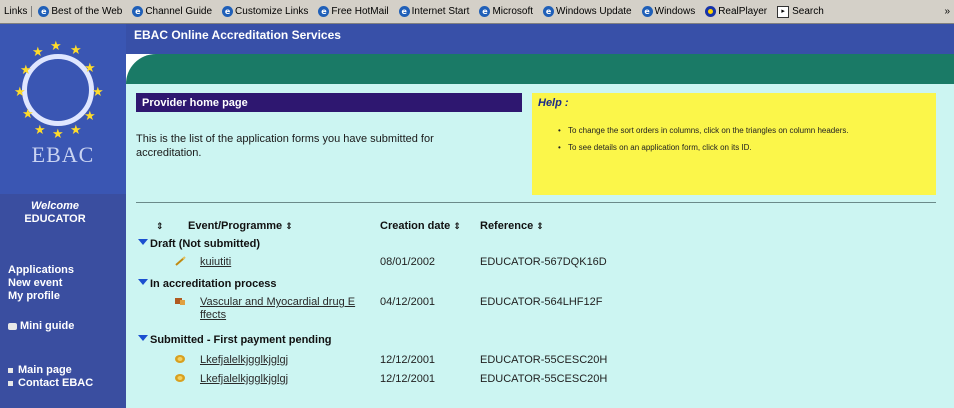  What do you see at coordinates (506, 11) in the screenshot?
I see `link-microsoft: e Microsoft` at bounding box center [506, 11].